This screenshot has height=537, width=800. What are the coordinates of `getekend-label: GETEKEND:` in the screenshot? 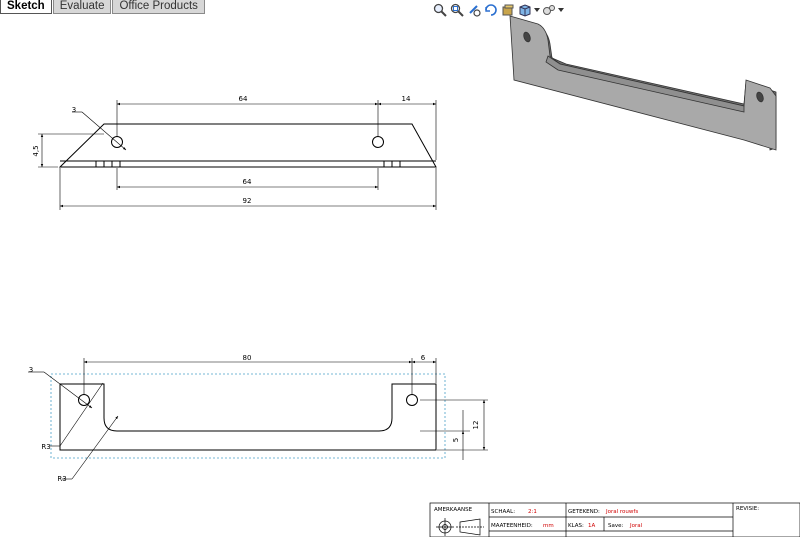 It's located at (584, 512).